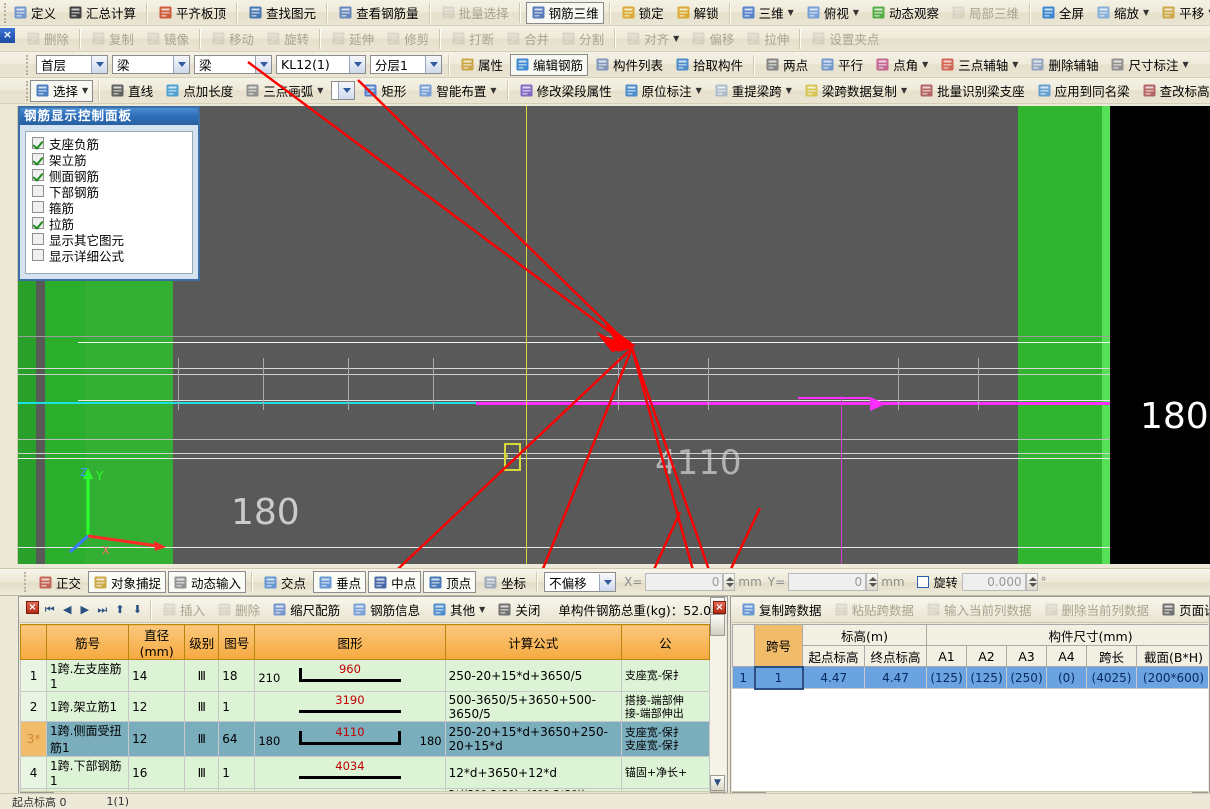  What do you see at coordinates (833, 656) in the screenshot?
I see `column-header: 起点标高` at bounding box center [833, 656].